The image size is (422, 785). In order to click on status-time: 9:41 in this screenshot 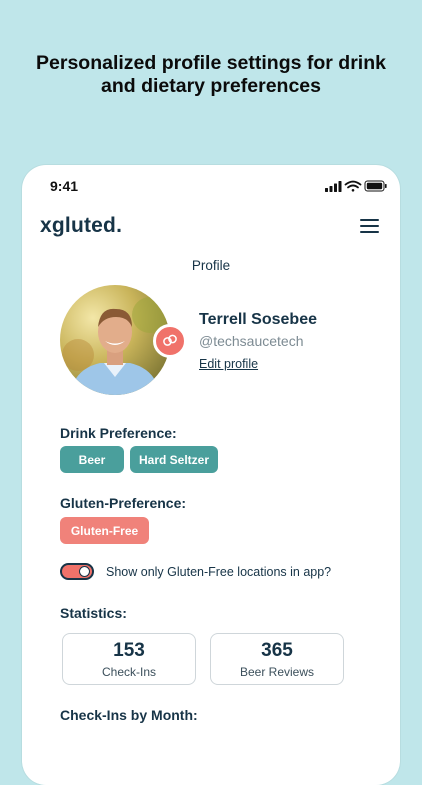, I will do `click(64, 186)`.